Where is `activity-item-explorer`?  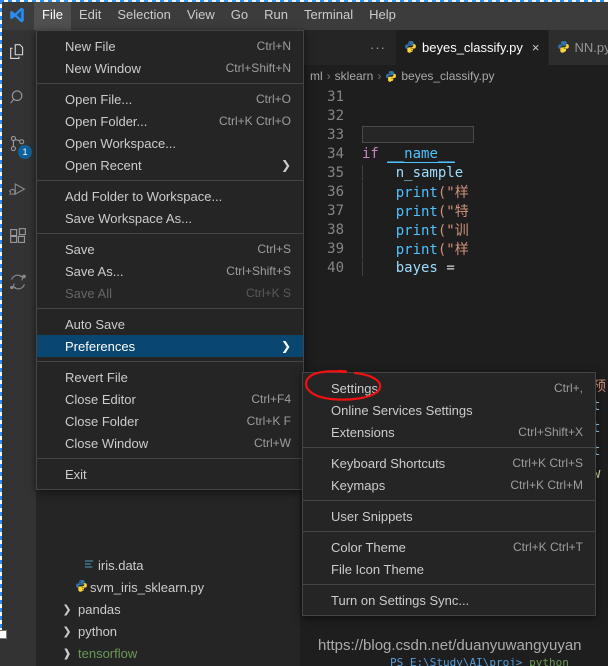
activity-item-explorer is located at coordinates (18, 53).